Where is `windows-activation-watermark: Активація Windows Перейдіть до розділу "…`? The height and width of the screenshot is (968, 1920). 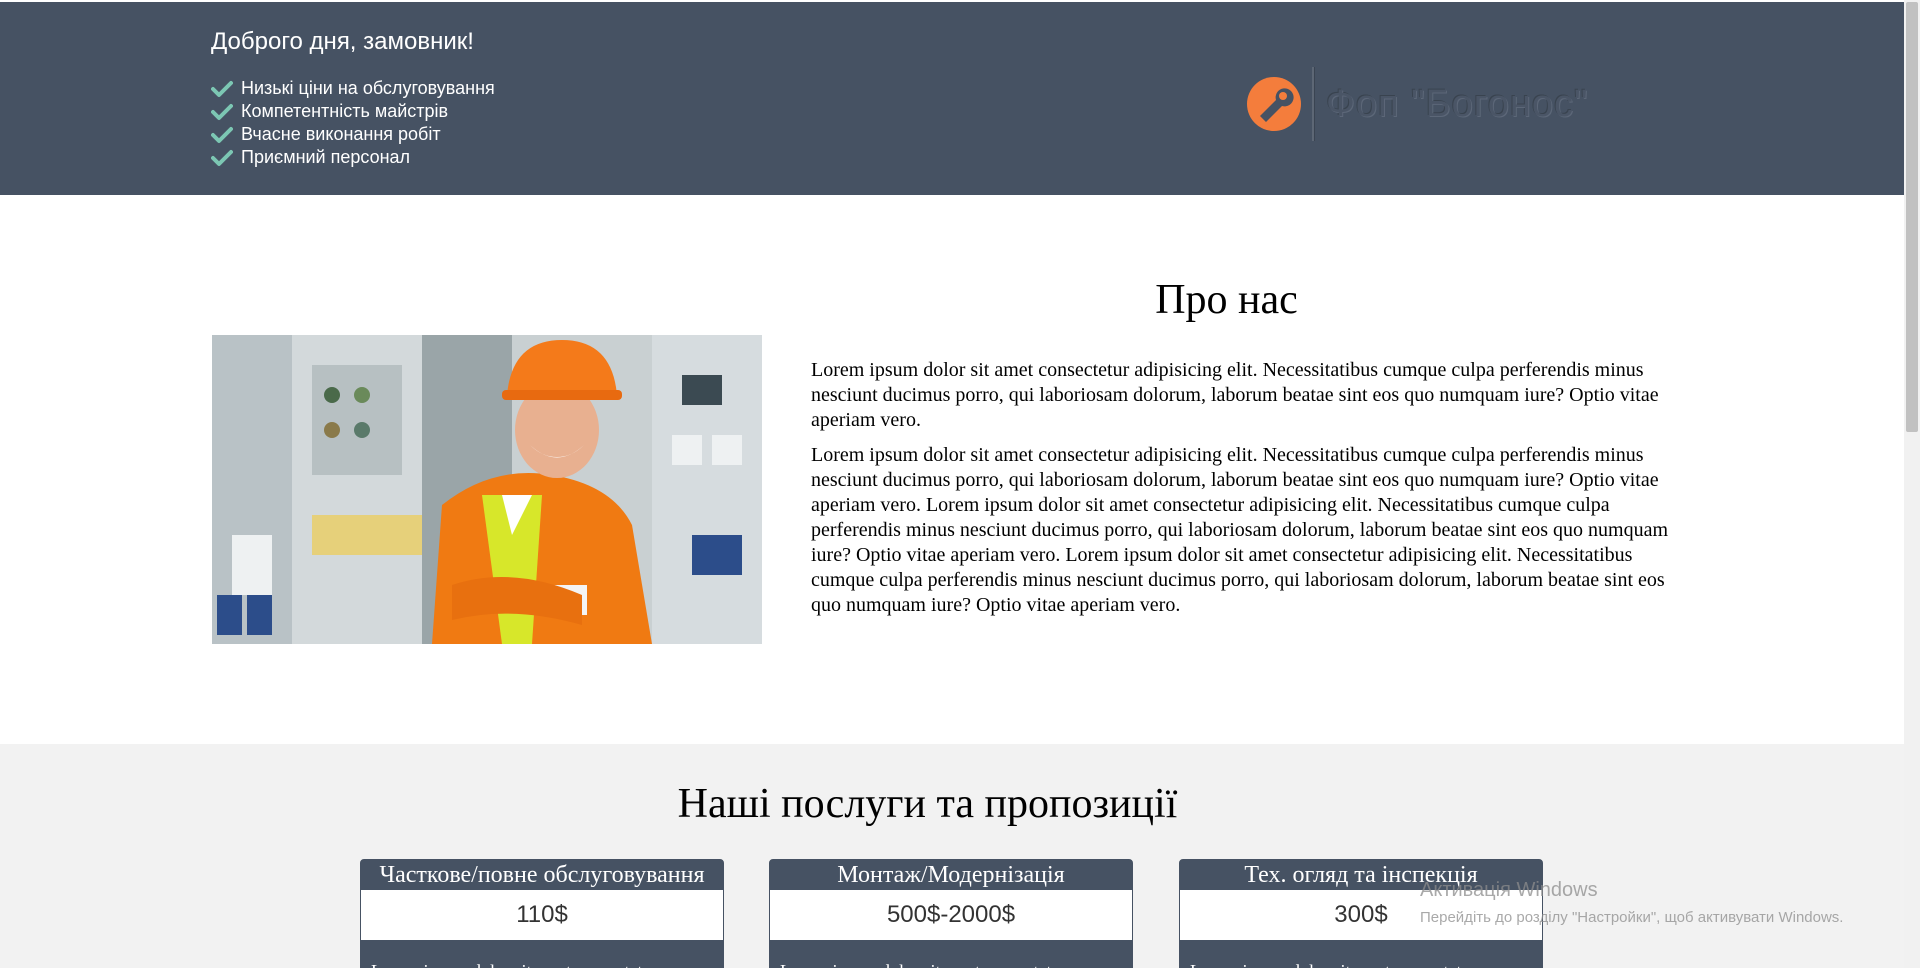
windows-activation-watermark: Активація Windows Перейдіть до розділу "… is located at coordinates (1631, 903).